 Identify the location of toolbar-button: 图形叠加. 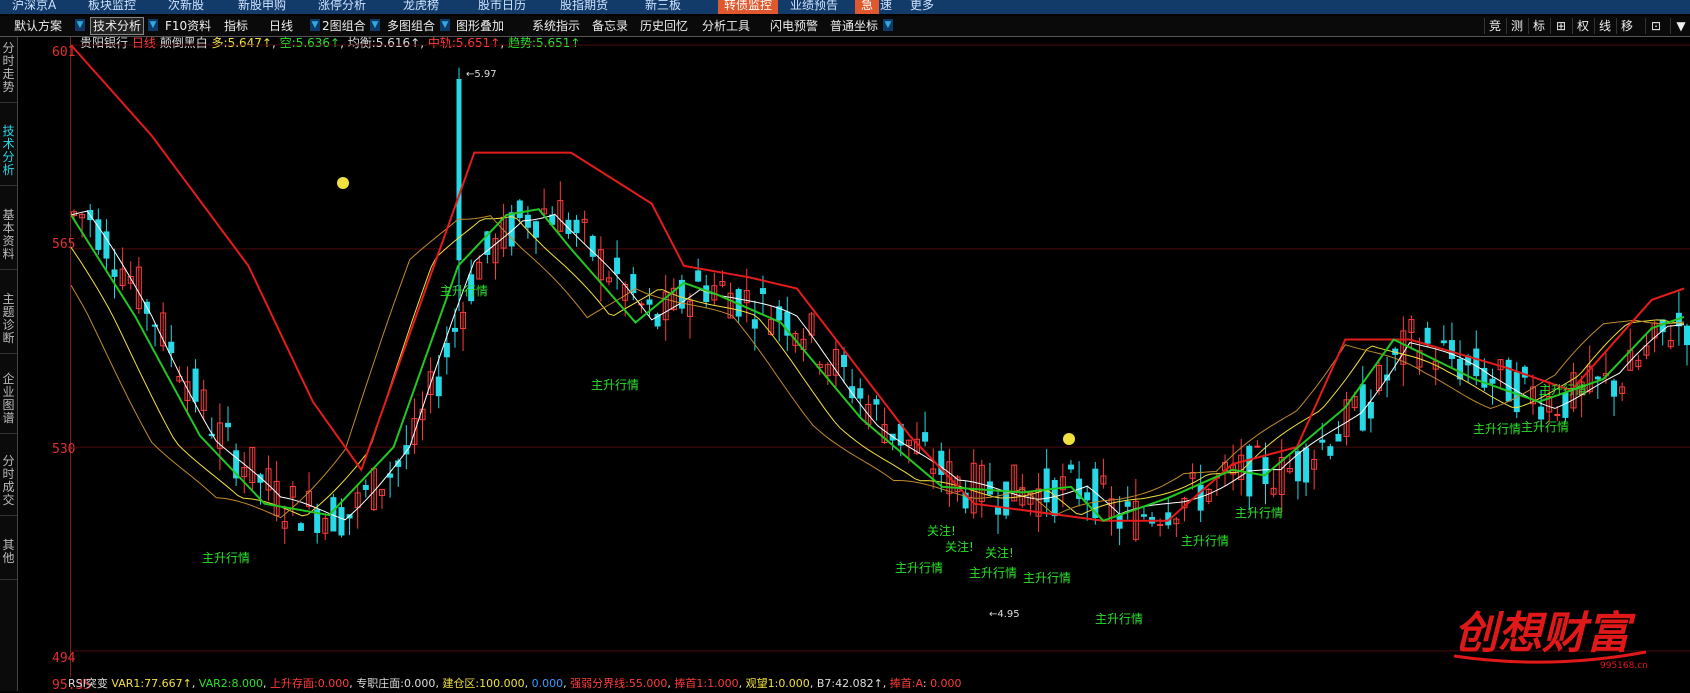
(480, 26).